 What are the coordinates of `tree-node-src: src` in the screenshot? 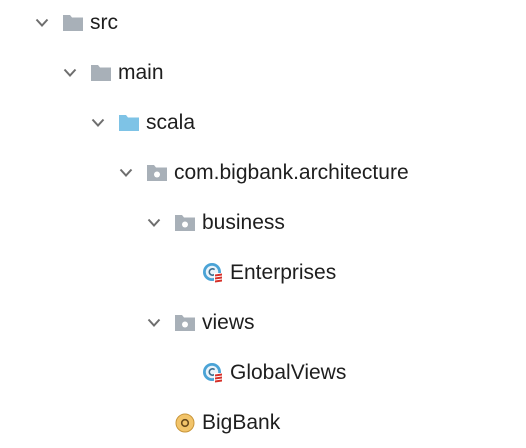 It's located at (76, 23).